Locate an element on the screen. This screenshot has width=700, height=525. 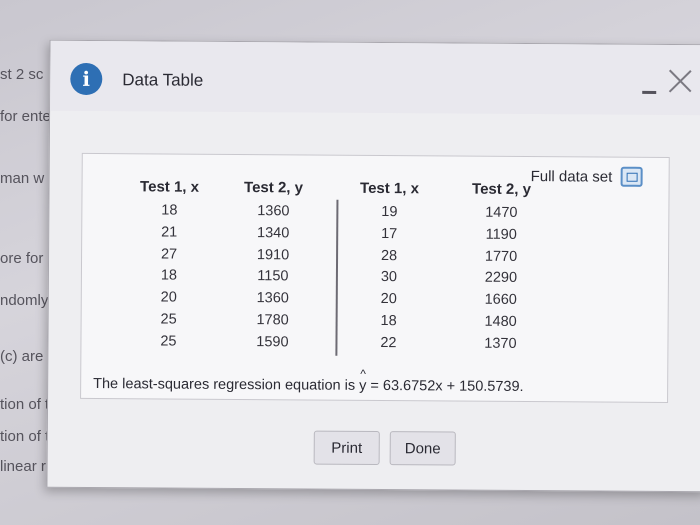
equation-prefix: The least-squares regression equation is is located at coordinates (226, 385).